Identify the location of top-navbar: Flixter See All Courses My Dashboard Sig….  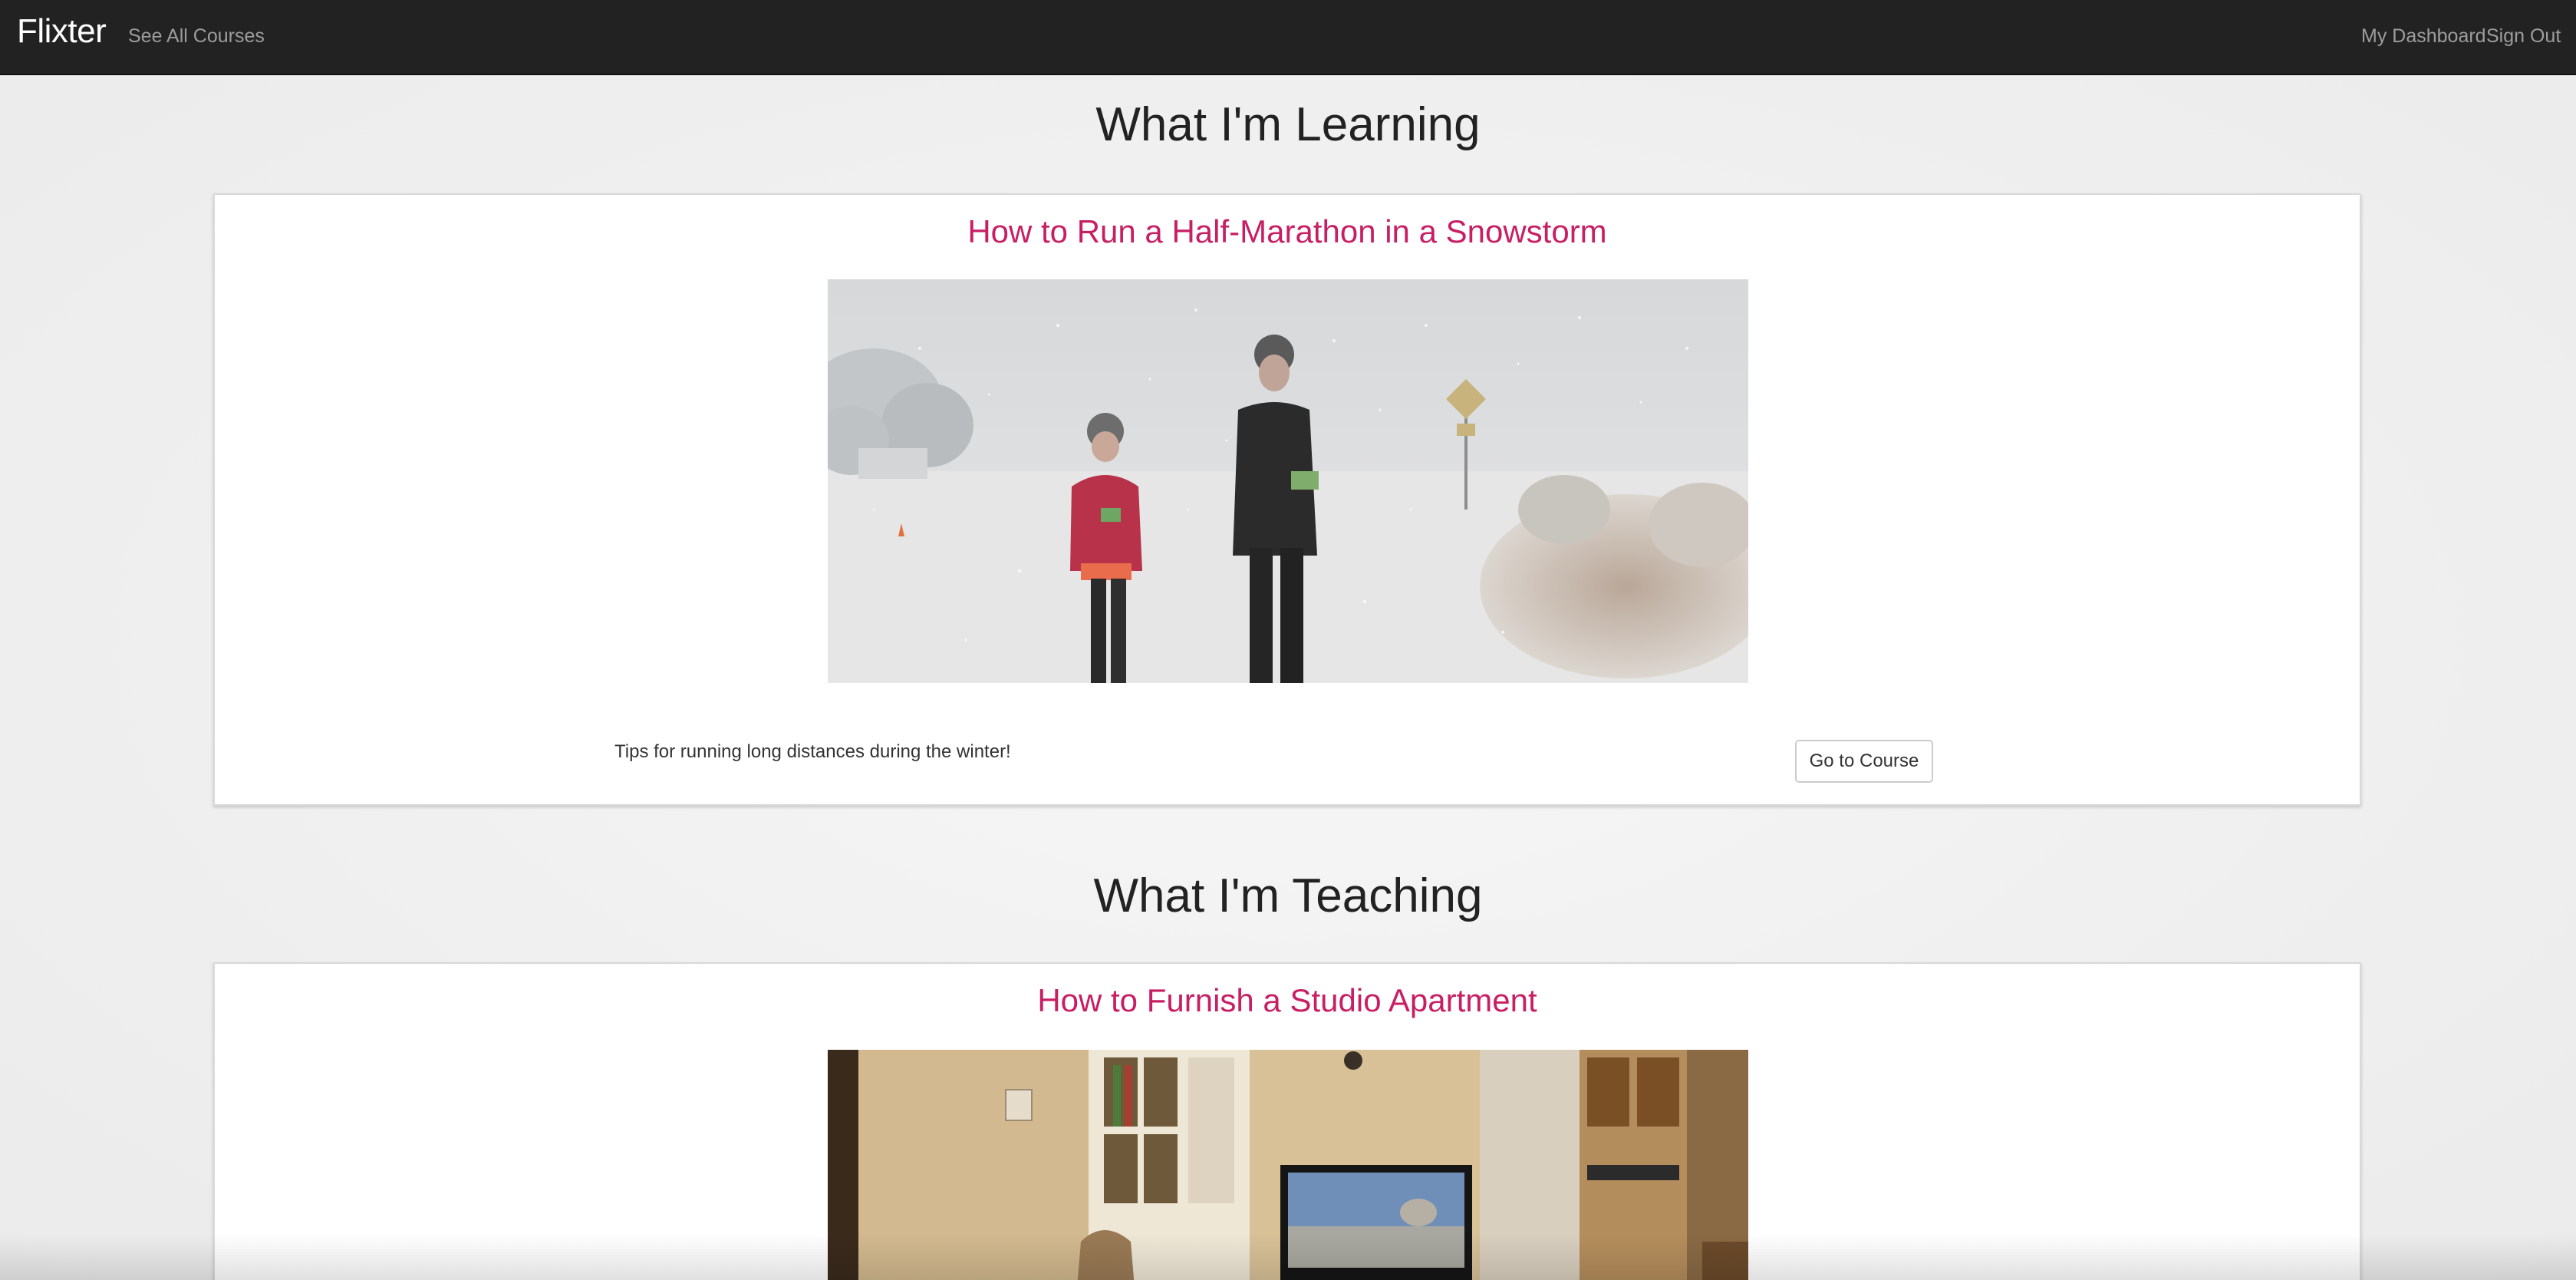
(1288, 37).